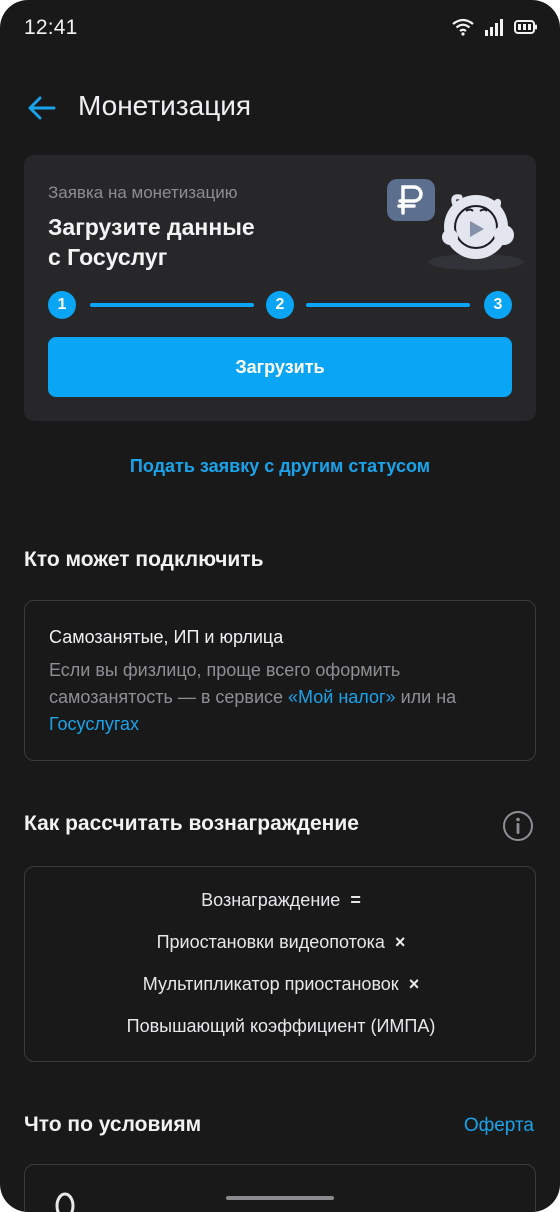 The image size is (560, 1212). Describe the element at coordinates (191, 823) in the screenshot. I see `calc-section-title: Как рассчитать вознаграждение` at that location.